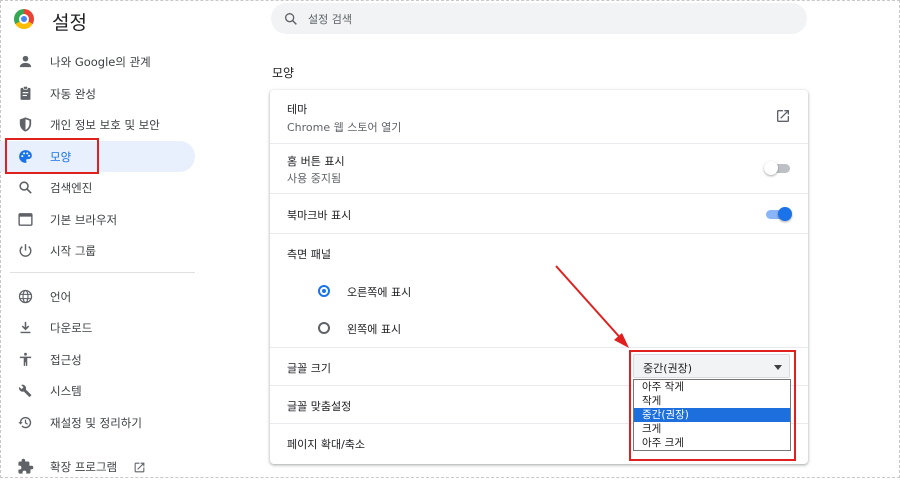 This screenshot has height=482, width=900. What do you see at coordinates (24, 19) in the screenshot?
I see `chrome-logo-icon` at bounding box center [24, 19].